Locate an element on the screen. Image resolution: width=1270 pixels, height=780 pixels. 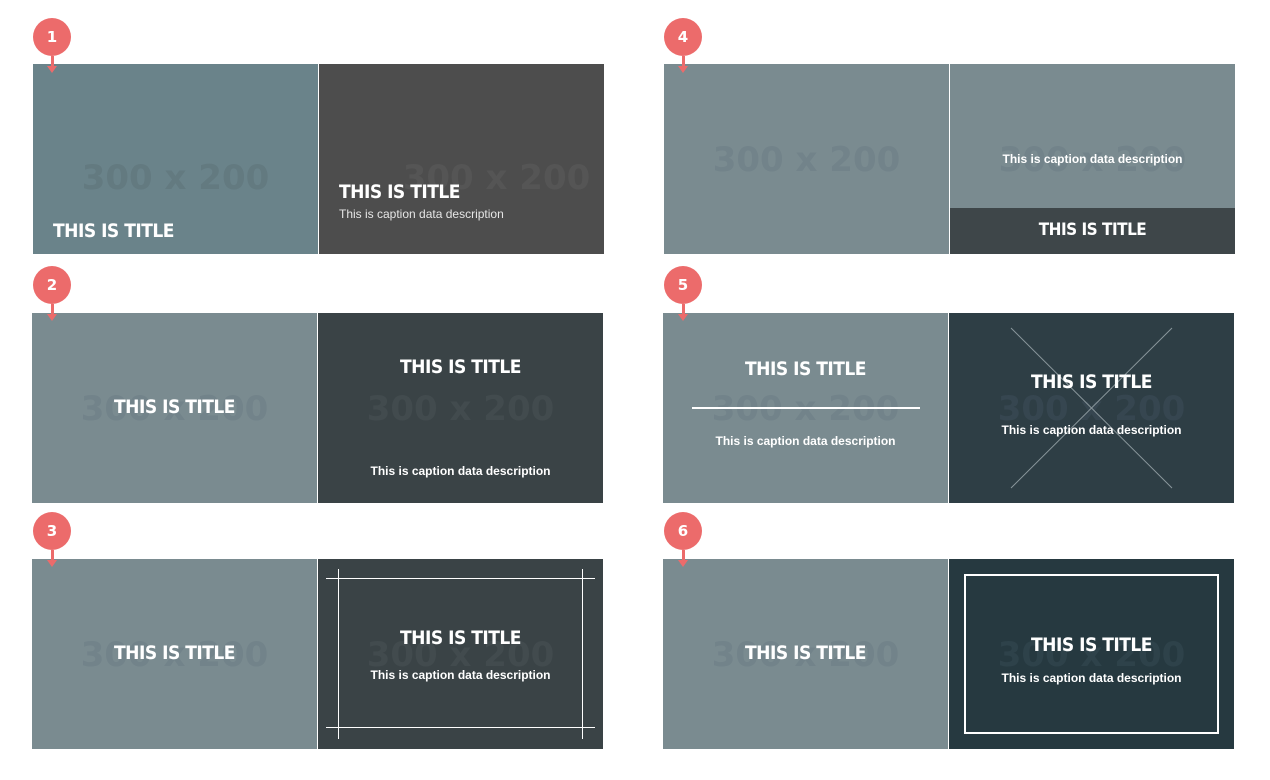
card-1-left: 300 x 200 THIS IS TITLE is located at coordinates (175, 159).